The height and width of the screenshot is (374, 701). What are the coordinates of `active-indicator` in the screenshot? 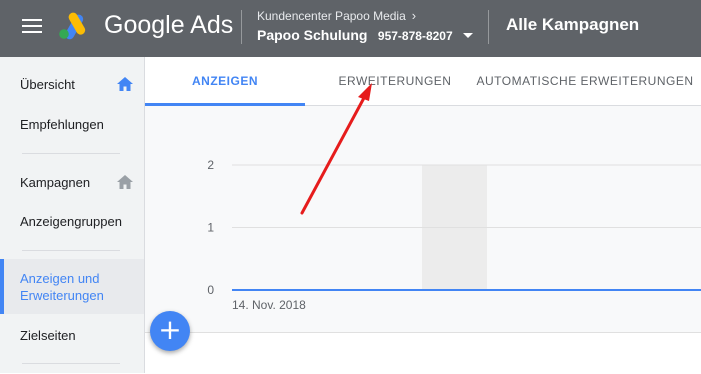 It's located at (2, 286).